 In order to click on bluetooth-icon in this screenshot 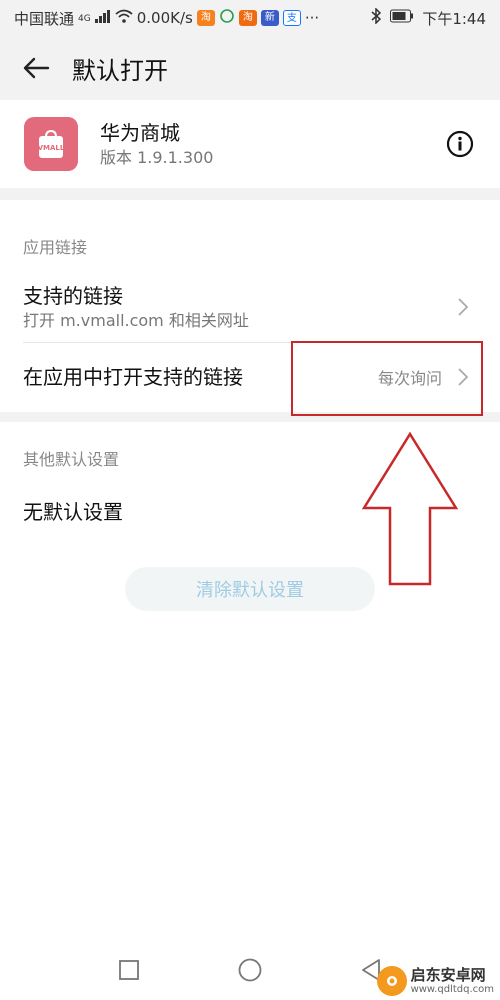, I will do `click(376, 17)`.